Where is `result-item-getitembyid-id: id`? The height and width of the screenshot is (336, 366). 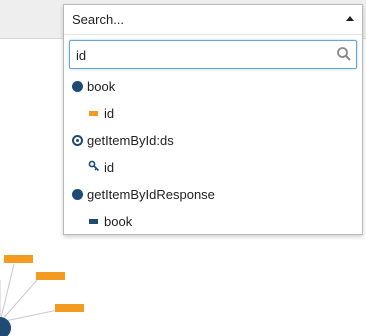 result-item-getitembyid-id: id is located at coordinates (213, 167).